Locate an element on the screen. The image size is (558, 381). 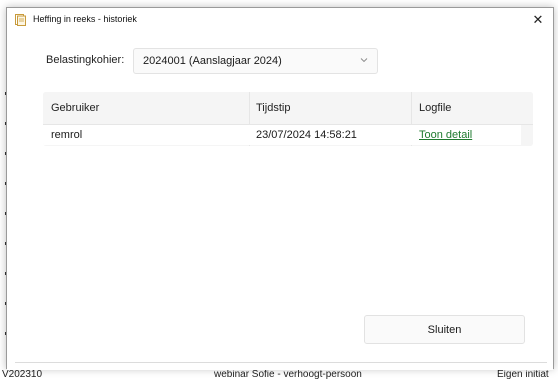
title-bar: Heffing in reeks - historiek ✕ is located at coordinates (280, 20).